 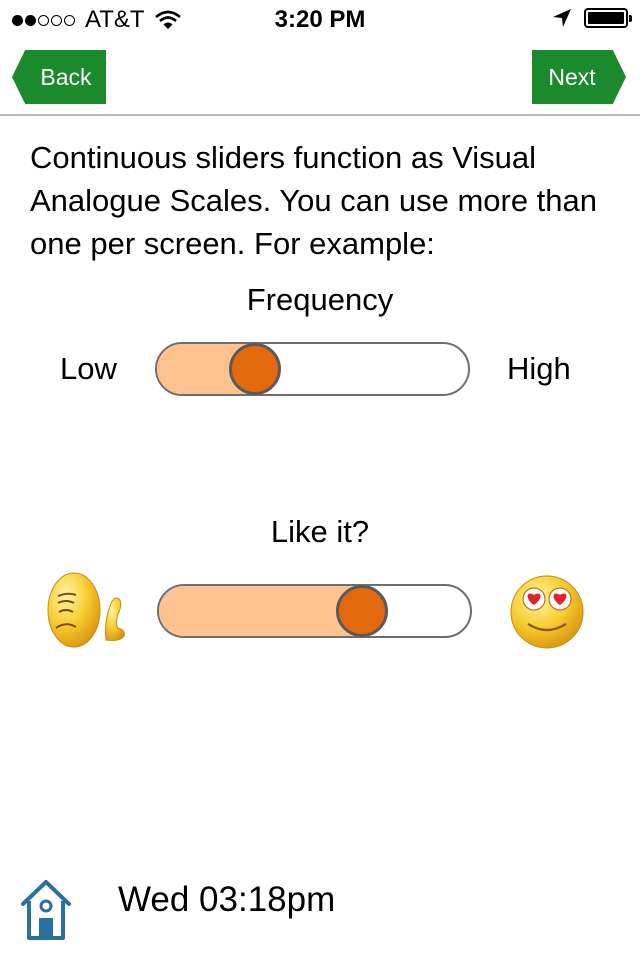 What do you see at coordinates (59, 77) in the screenshot?
I see `back-button: Back` at bounding box center [59, 77].